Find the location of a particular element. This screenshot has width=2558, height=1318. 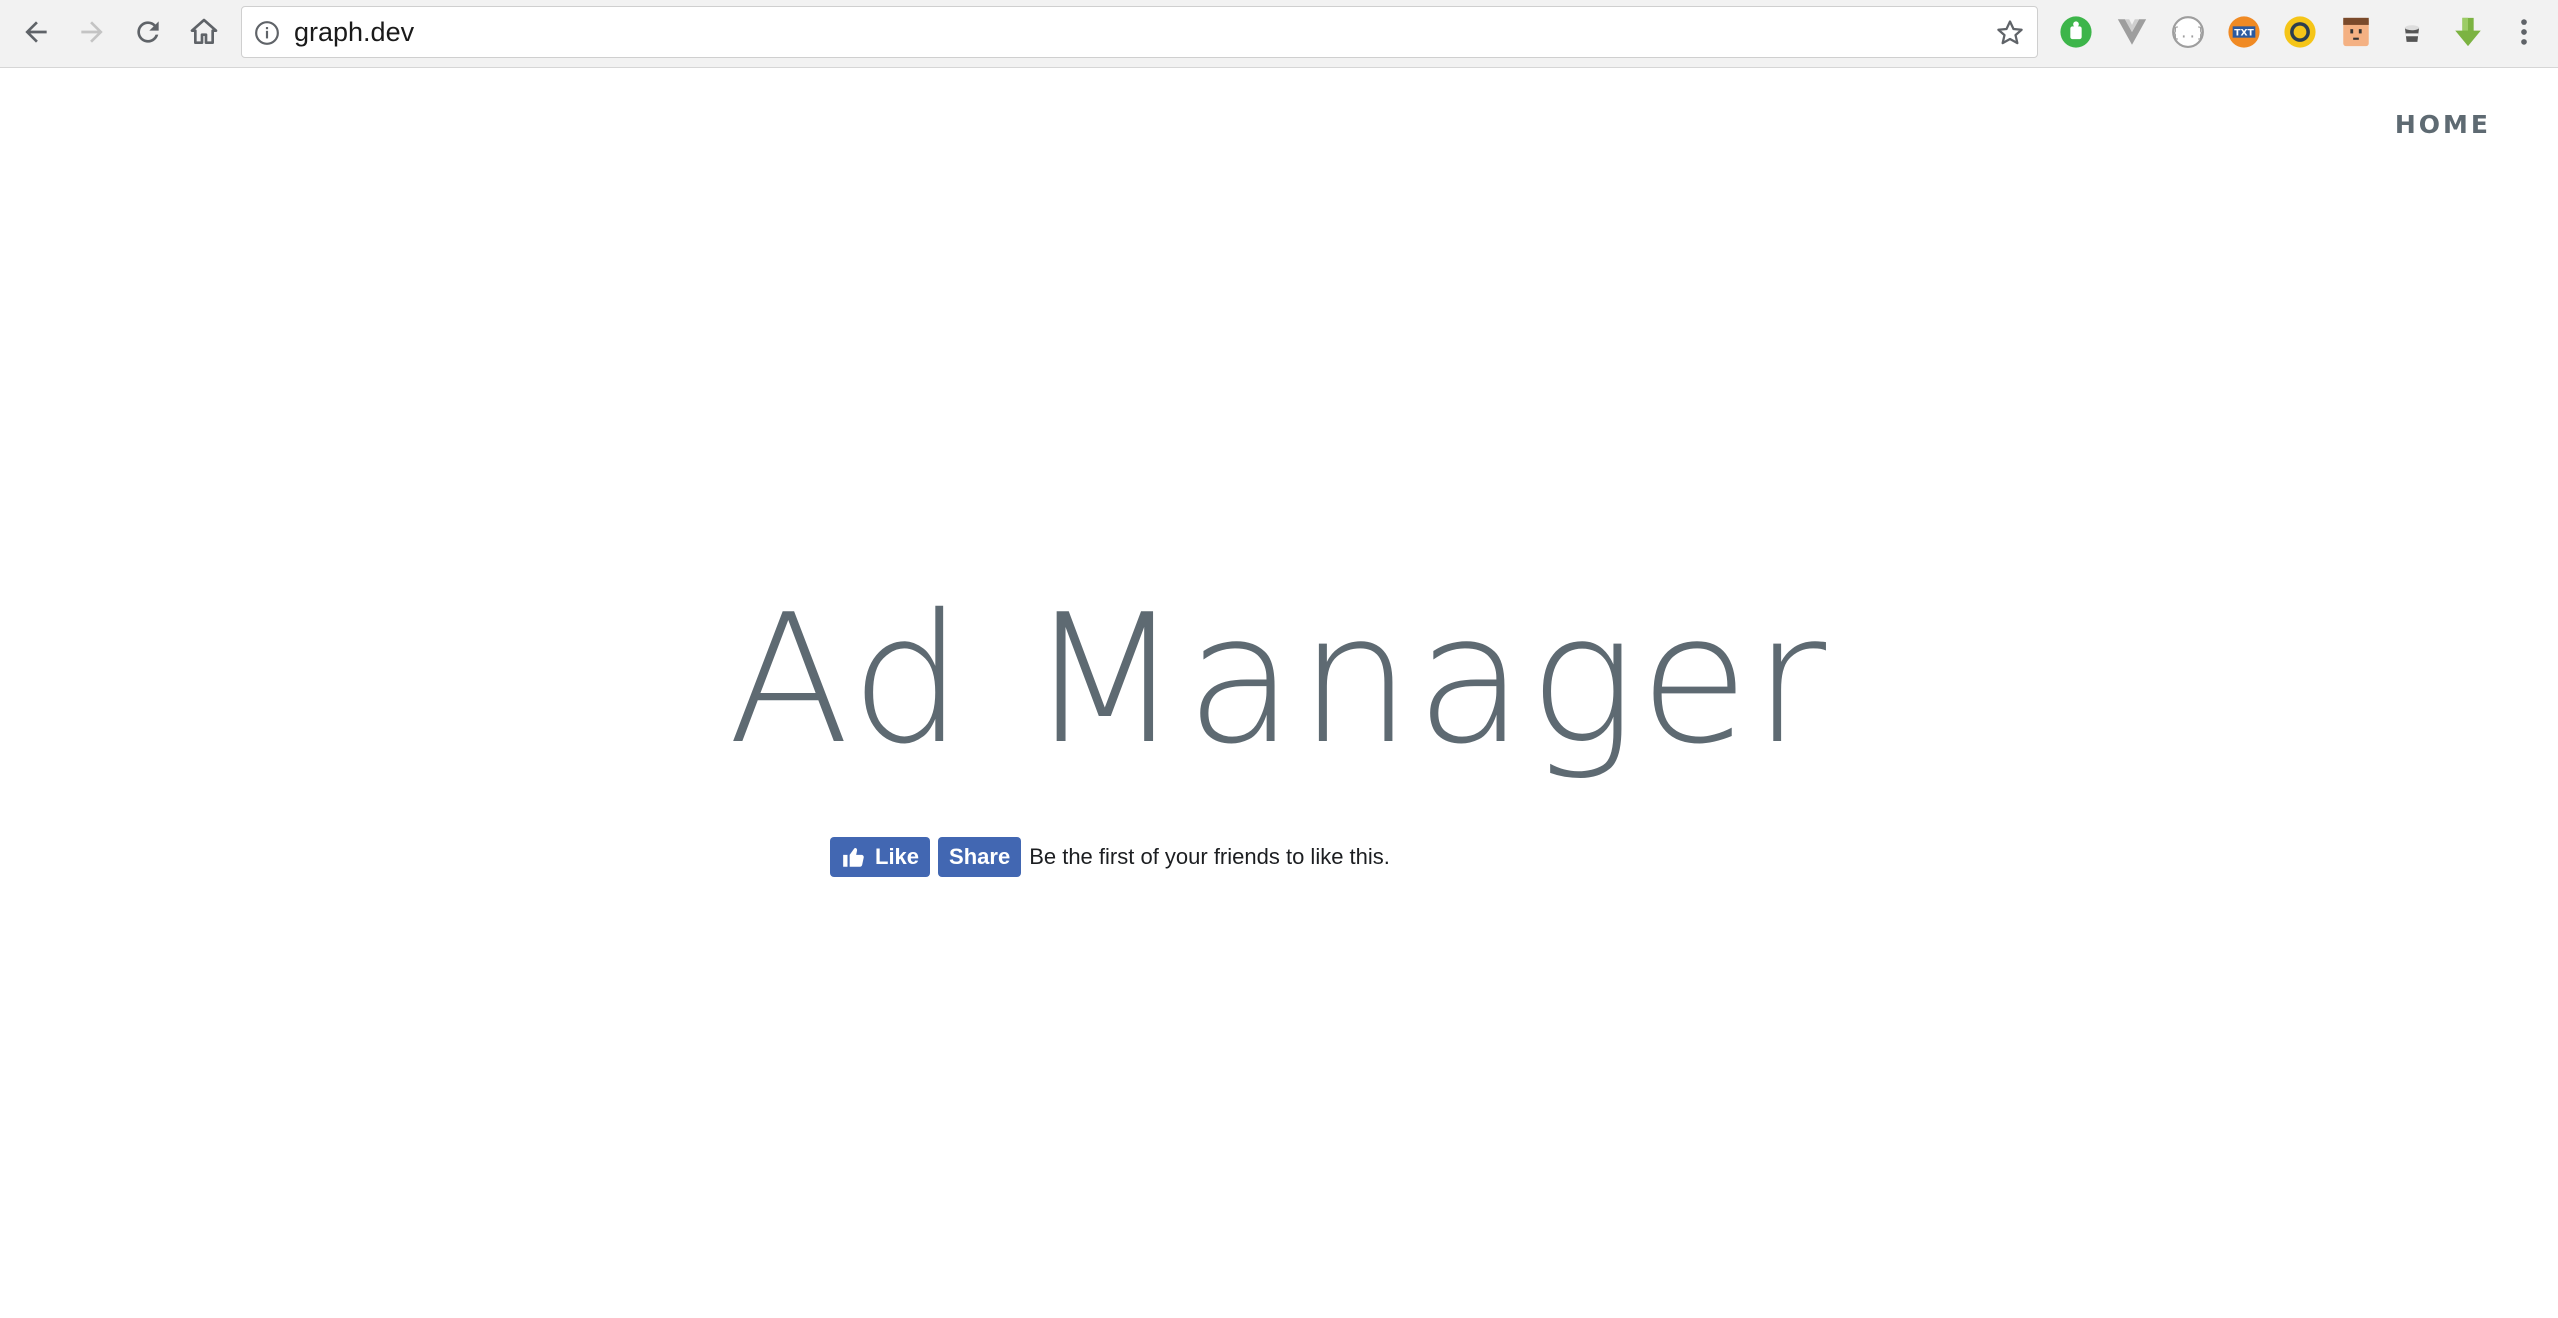

thumbs-up-icon is located at coordinates (853, 857).